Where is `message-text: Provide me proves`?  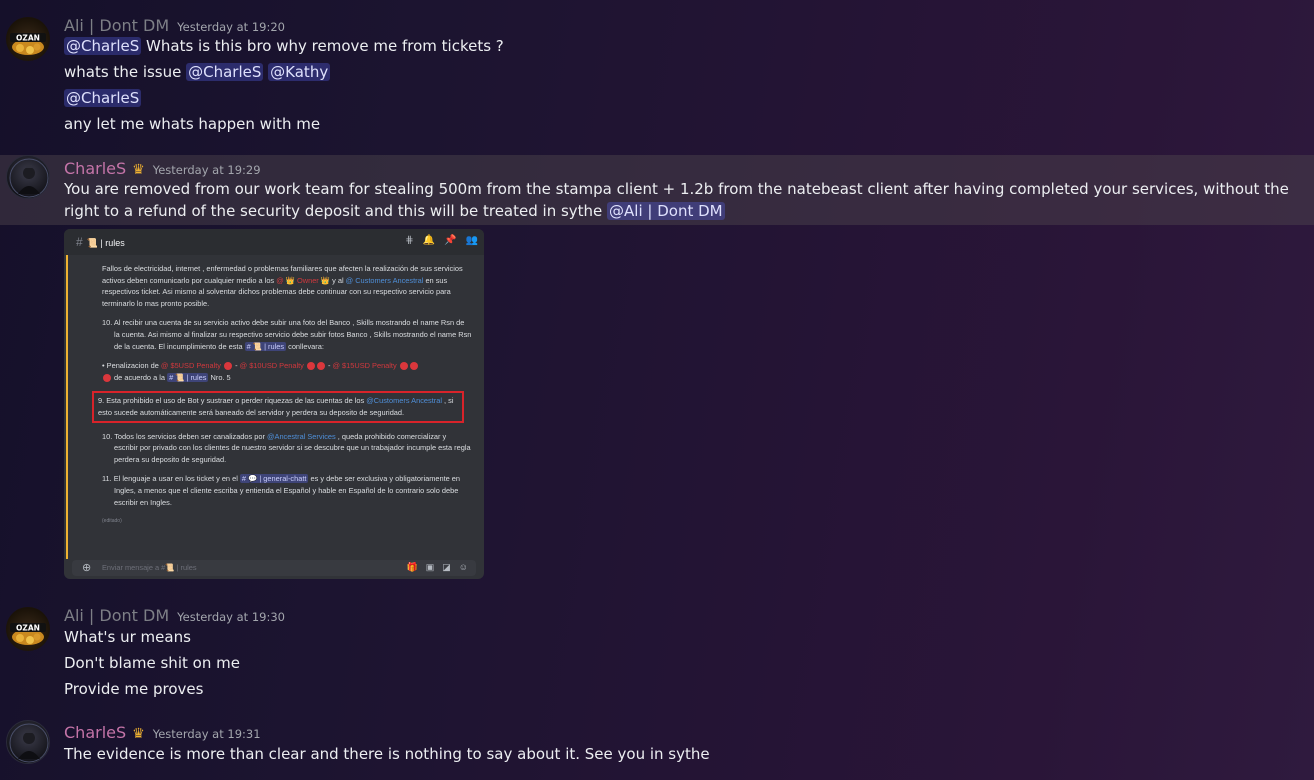
message-text: Provide me proves is located at coordinates (134, 689).